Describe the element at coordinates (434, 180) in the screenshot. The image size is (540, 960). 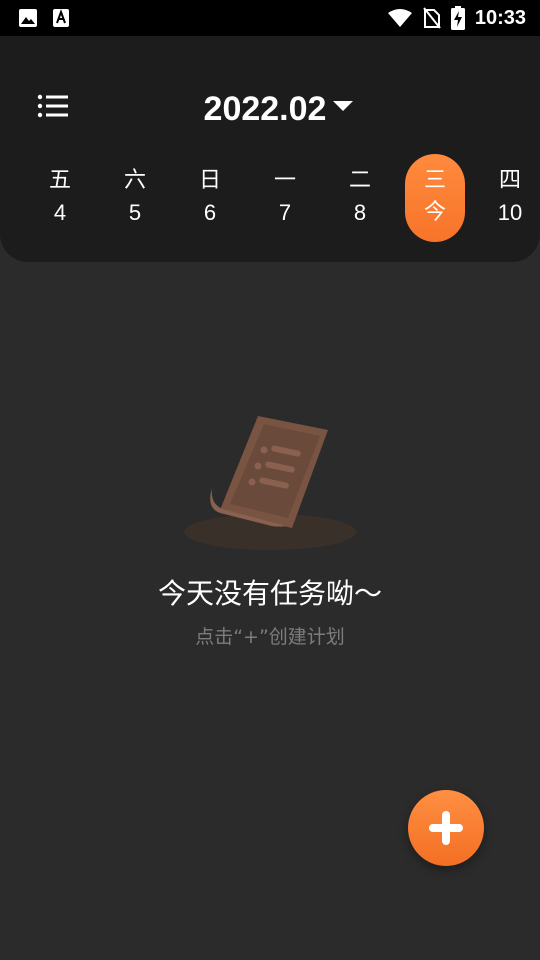
I see `day-weekday: 三` at that location.